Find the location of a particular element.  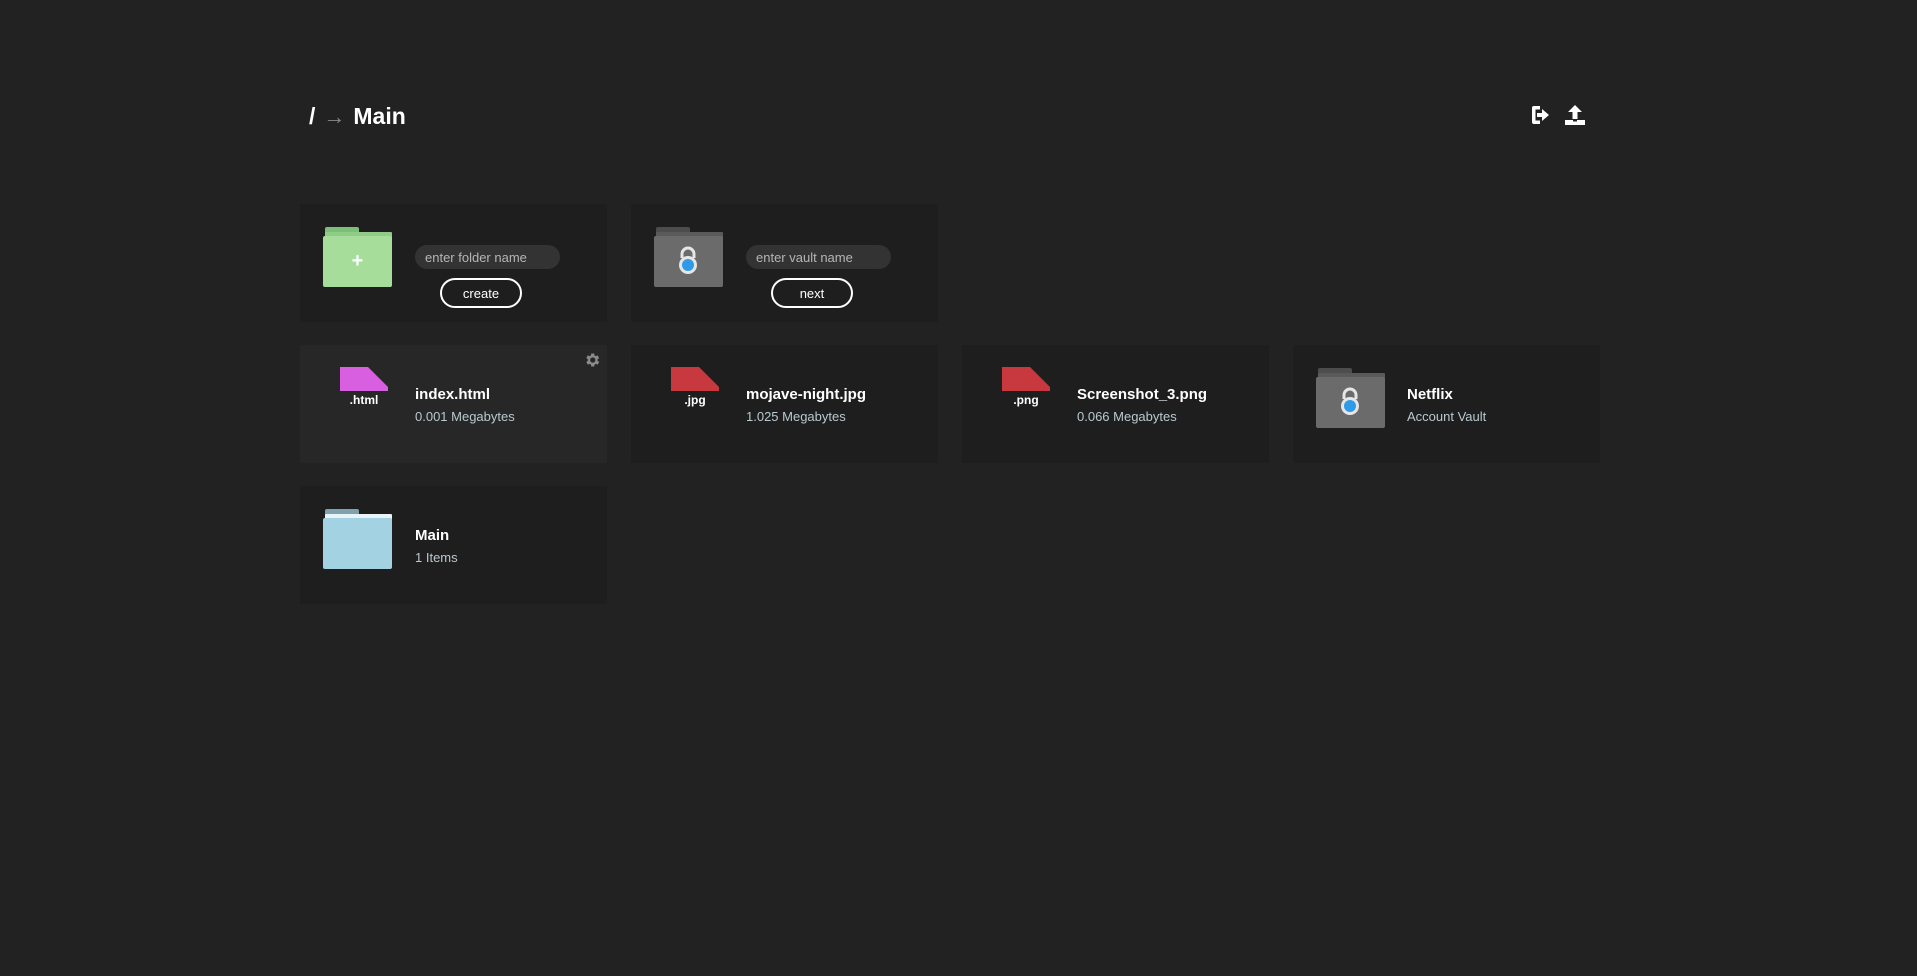

create-vault-card: next is located at coordinates (784, 263).